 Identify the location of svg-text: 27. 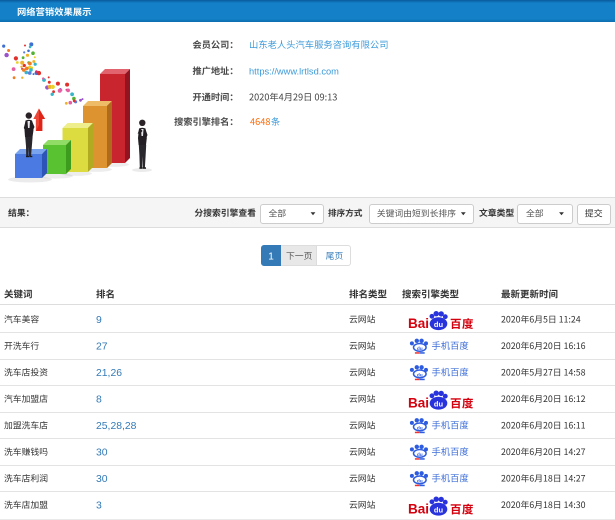
(102, 347).